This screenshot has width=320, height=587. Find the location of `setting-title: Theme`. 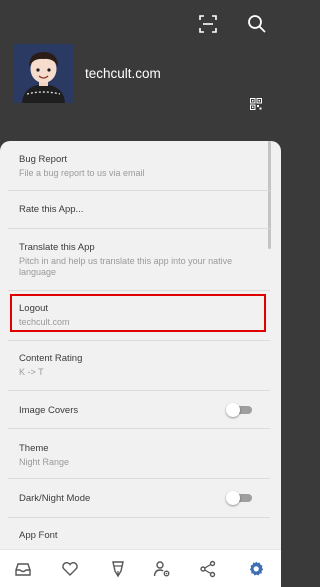

setting-title: Theme is located at coordinates (34, 448).